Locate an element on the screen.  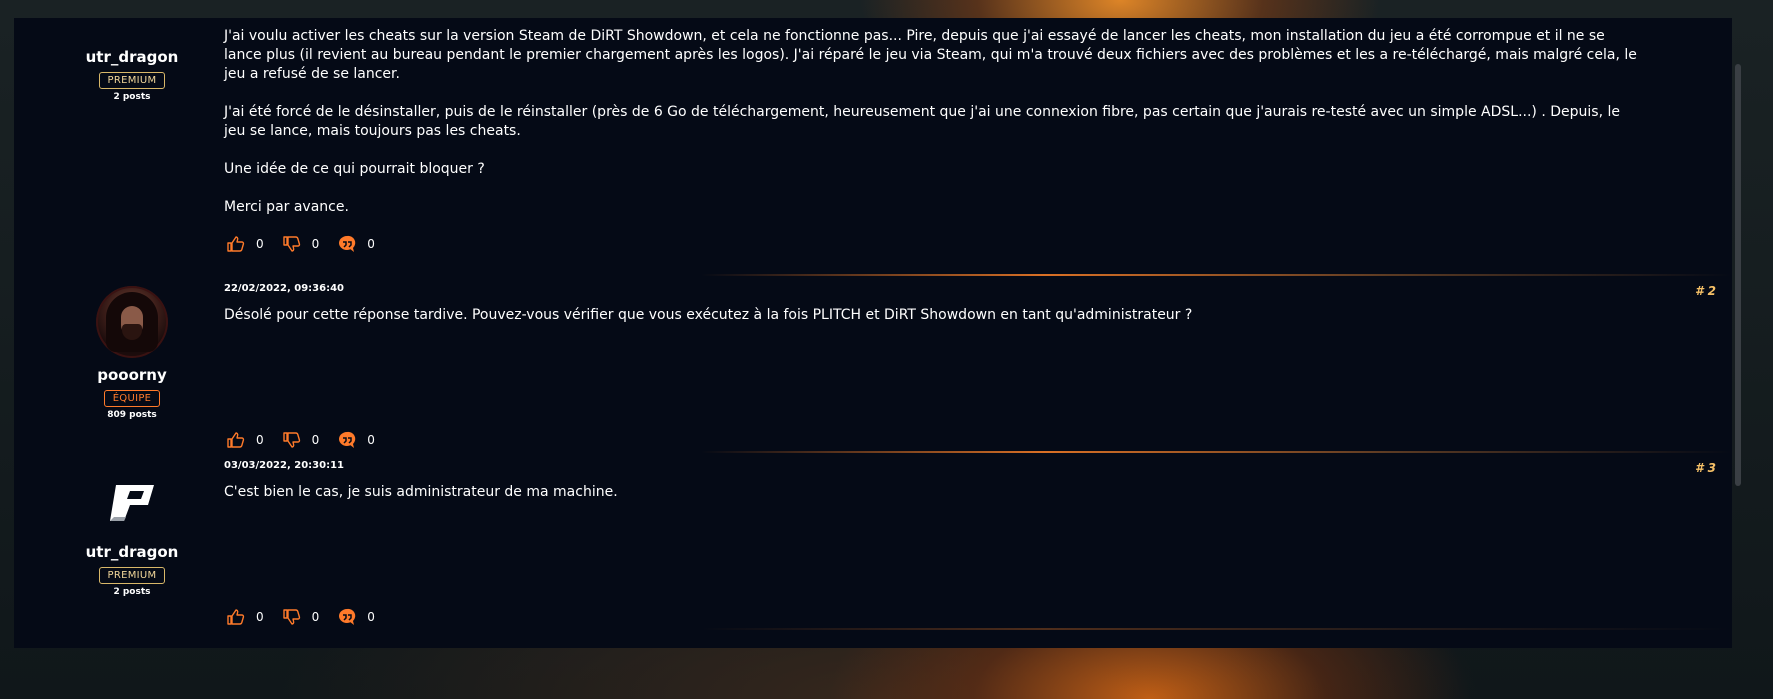
team-badge: ÉQUIPE is located at coordinates (132, 398).